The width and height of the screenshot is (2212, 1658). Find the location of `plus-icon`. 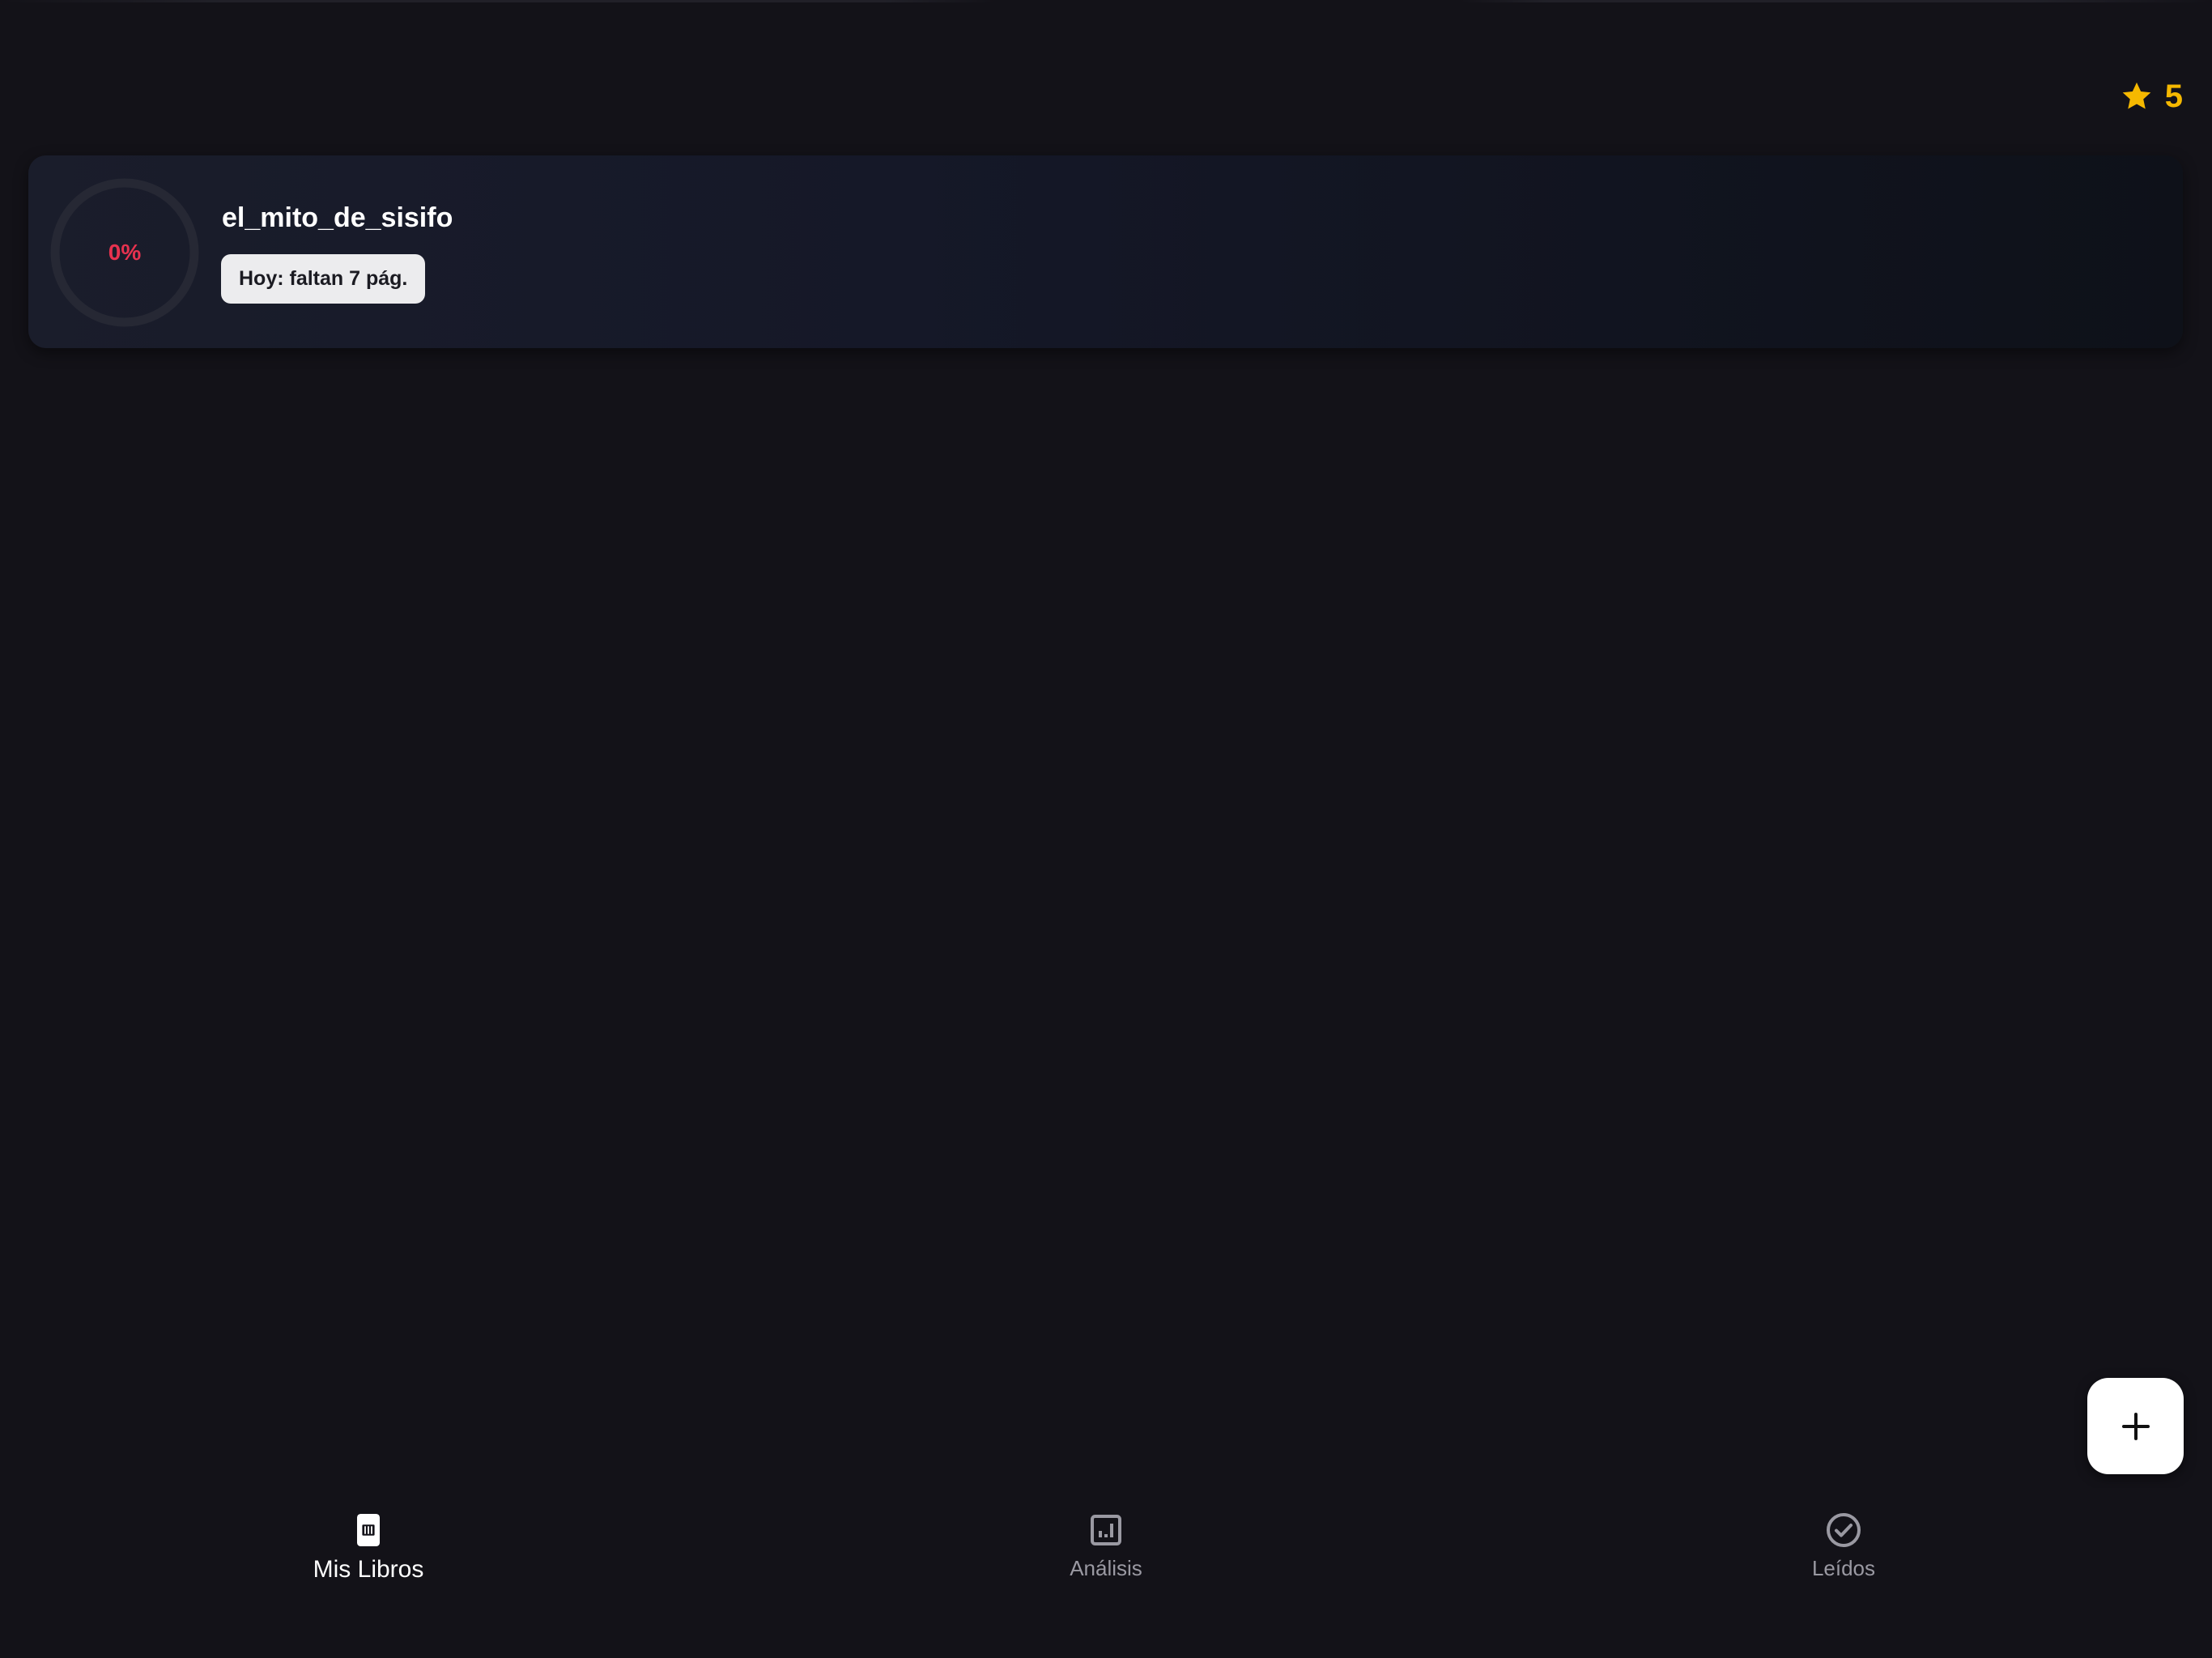

plus-icon is located at coordinates (2136, 1426).